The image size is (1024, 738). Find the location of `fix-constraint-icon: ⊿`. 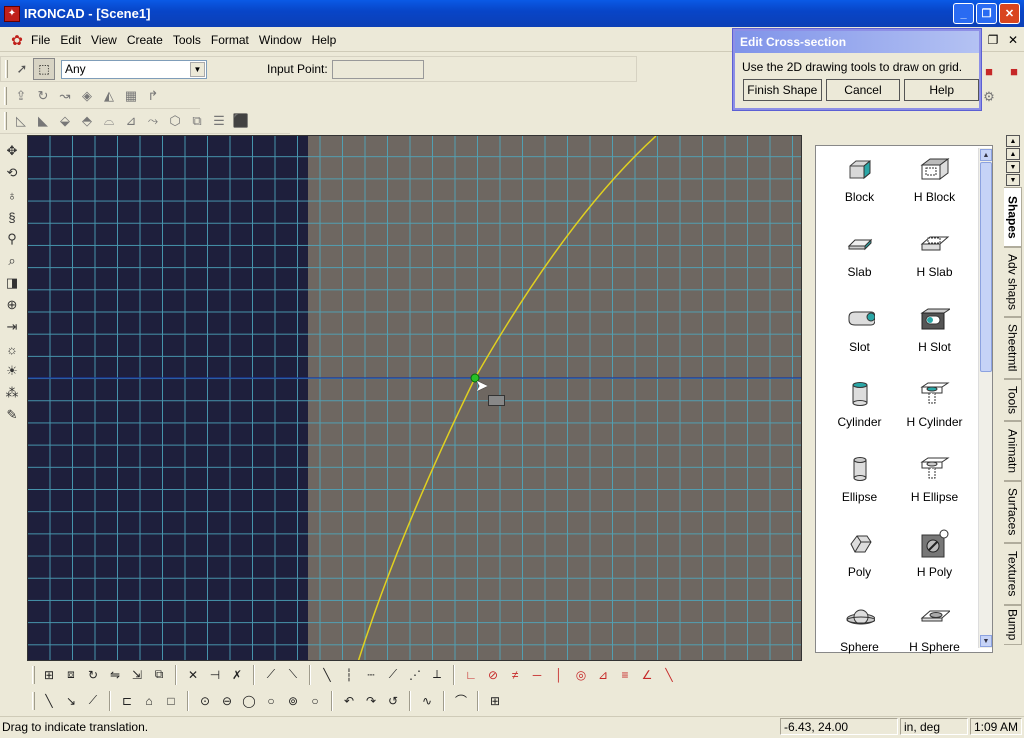

fix-constraint-icon: ⊿ is located at coordinates (603, 675).